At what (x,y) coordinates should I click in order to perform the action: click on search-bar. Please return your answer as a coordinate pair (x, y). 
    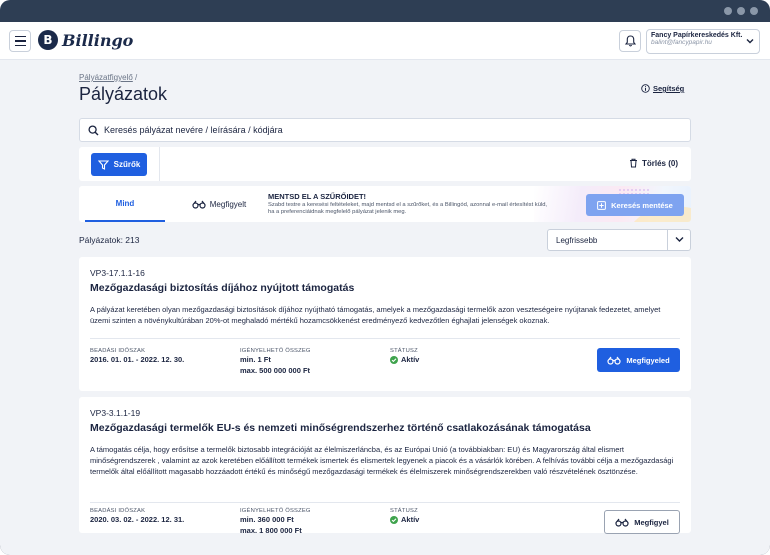
    Looking at the image, I should click on (385, 130).